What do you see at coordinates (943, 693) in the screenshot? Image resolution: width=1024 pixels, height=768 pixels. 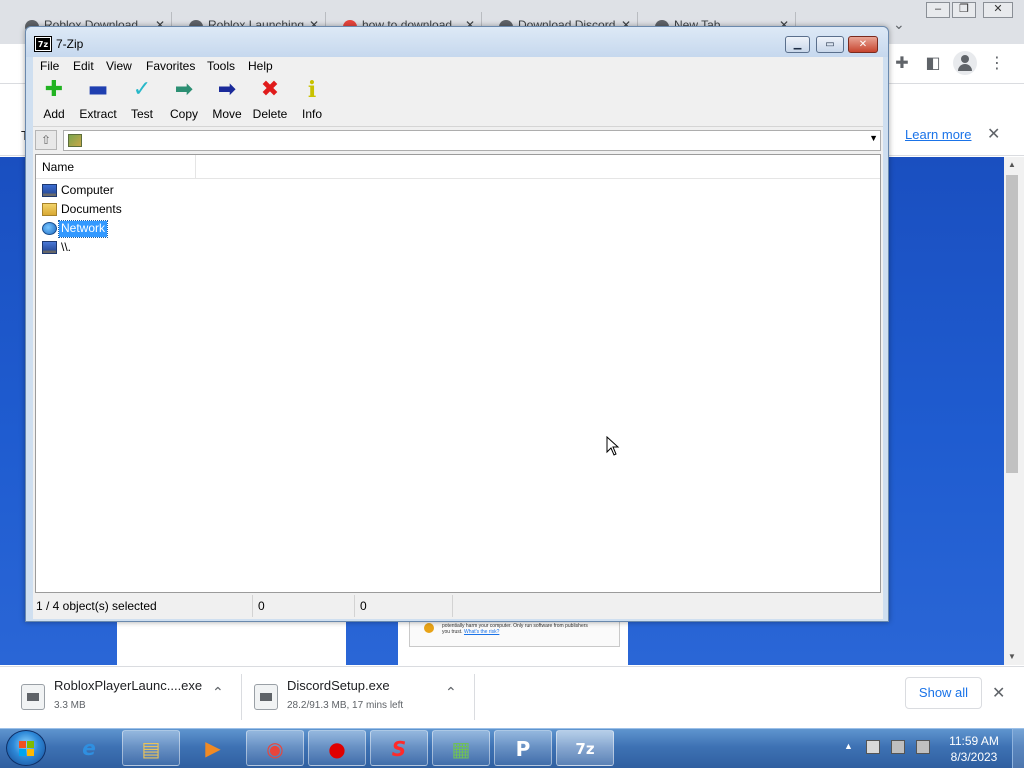 I see `show-all-downloads-button: Show all` at bounding box center [943, 693].